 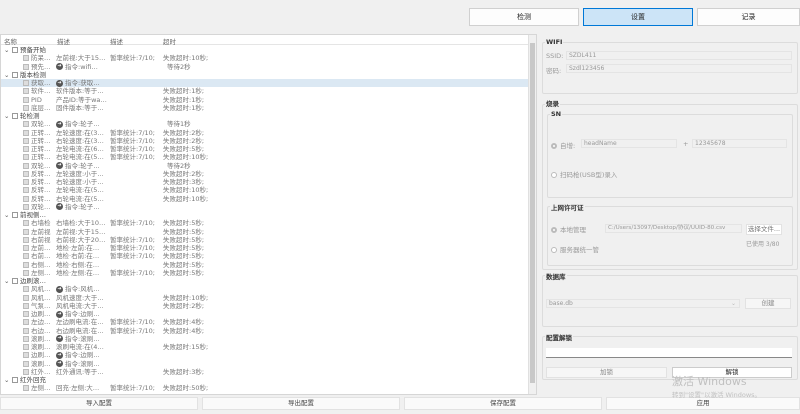 I want to click on tree-item-row: 软件… 软件版本:等于… 失败超时:1秒;, so click(x=265, y=91).